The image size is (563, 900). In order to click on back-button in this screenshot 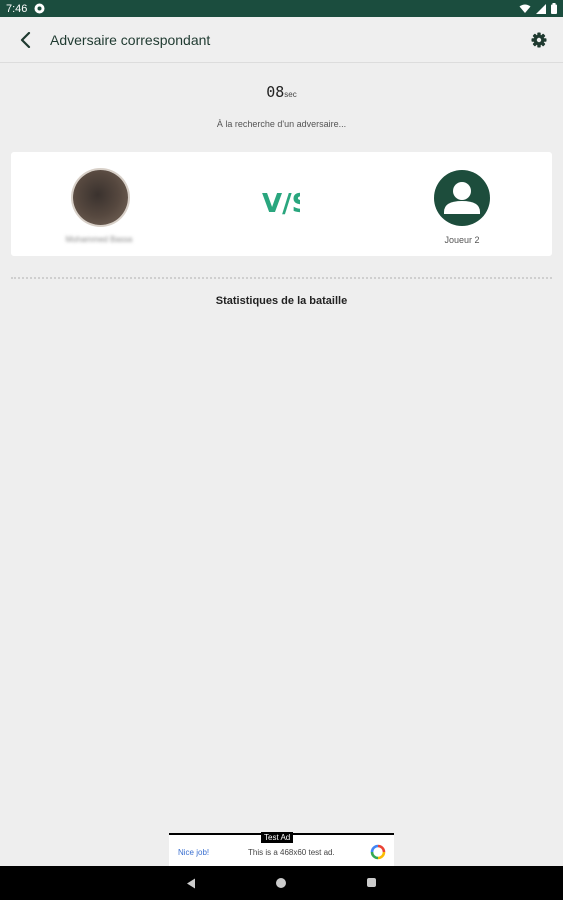, I will do `click(26, 40)`.